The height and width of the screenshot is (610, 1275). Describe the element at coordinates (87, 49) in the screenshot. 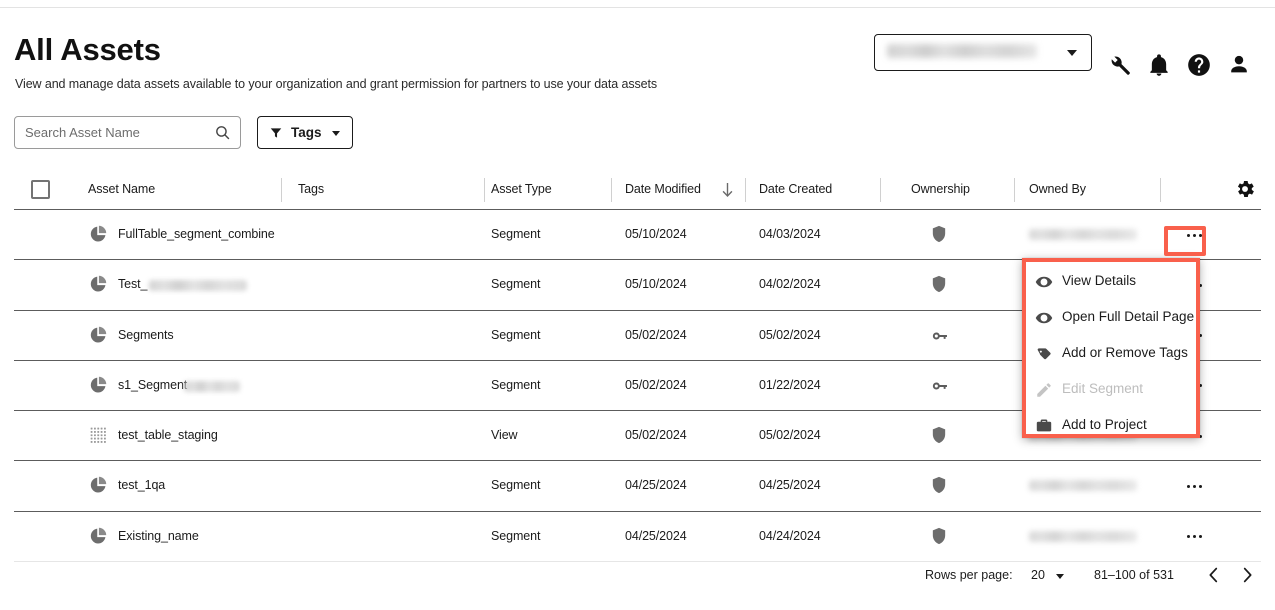

I see `page-title: All Assets` at that location.